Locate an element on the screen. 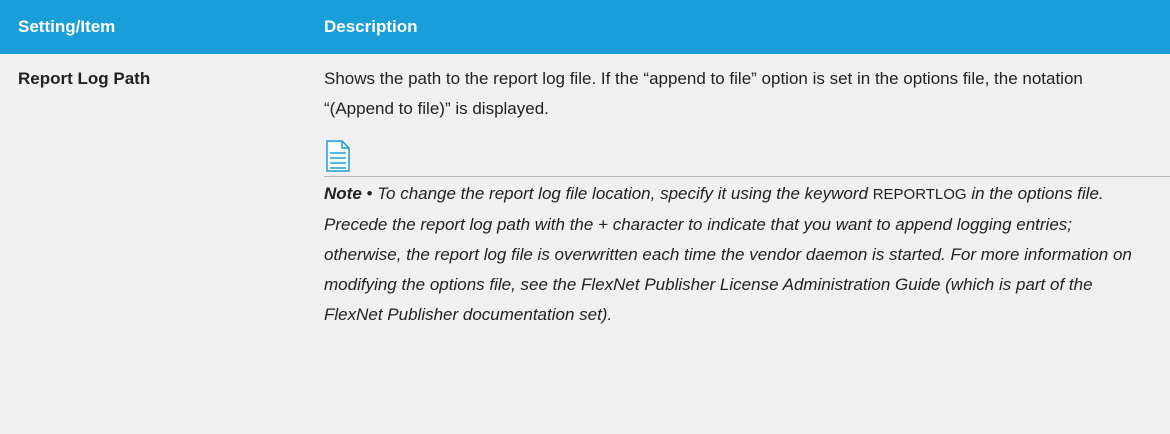 The height and width of the screenshot is (434, 1170). table-header-row: Setting/Item Description is located at coordinates (585, 27).